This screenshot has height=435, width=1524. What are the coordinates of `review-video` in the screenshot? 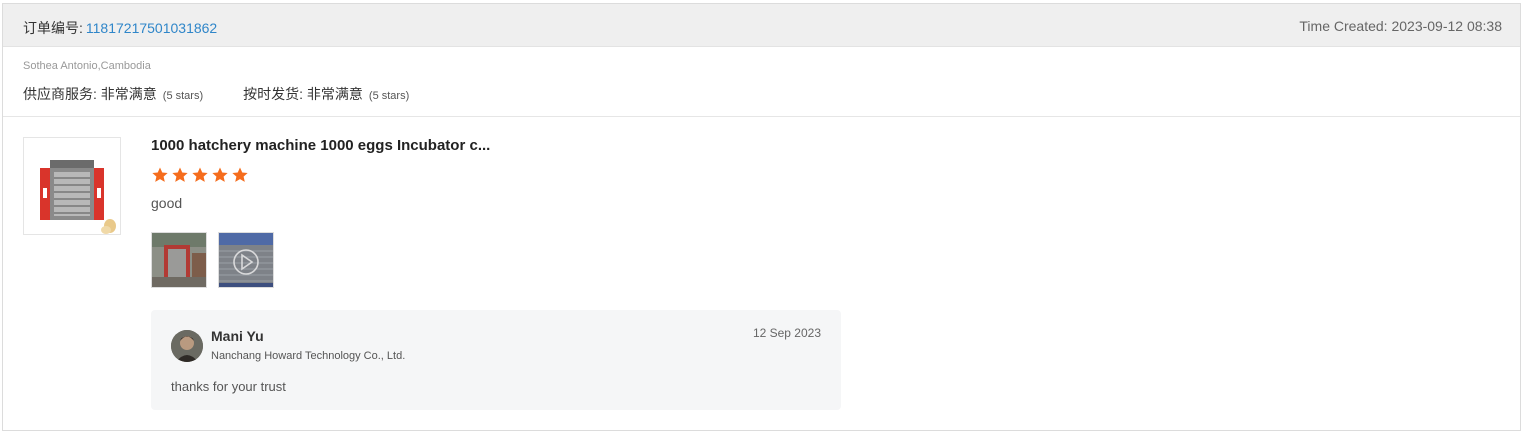 It's located at (246, 260).